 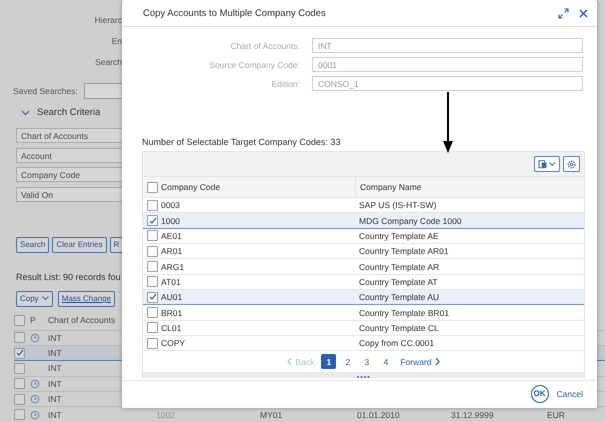 I want to click on page-button: 2, so click(x=348, y=362).